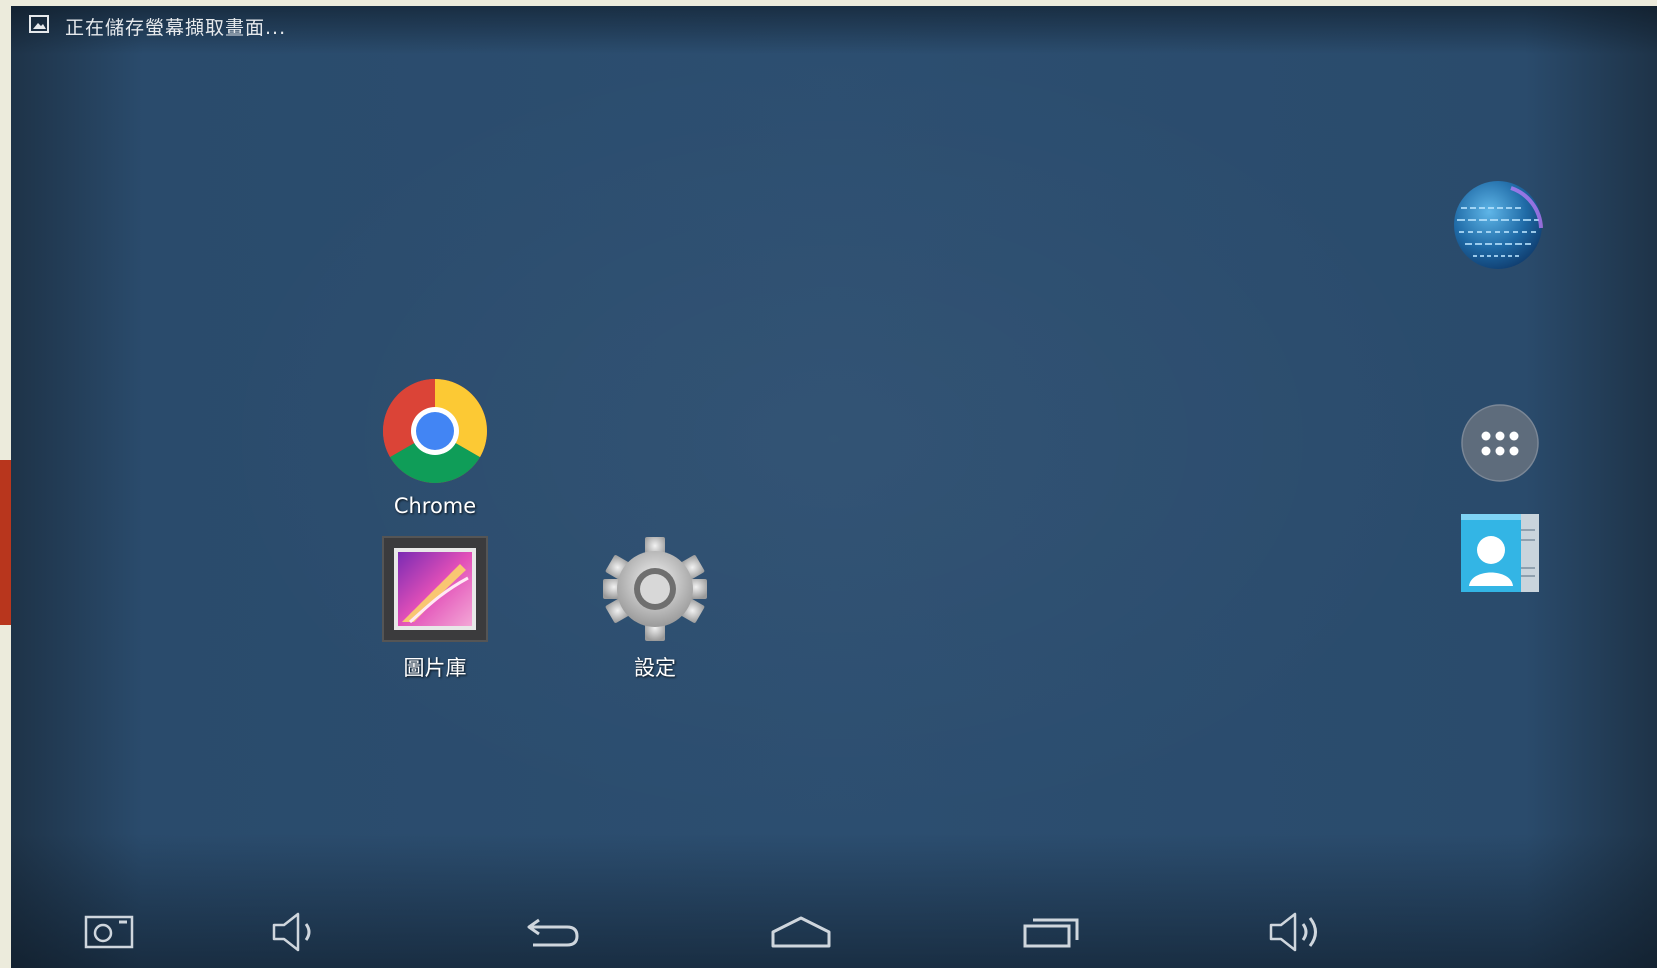  What do you see at coordinates (435, 668) in the screenshot?
I see `app-label: 圖片庫` at bounding box center [435, 668].